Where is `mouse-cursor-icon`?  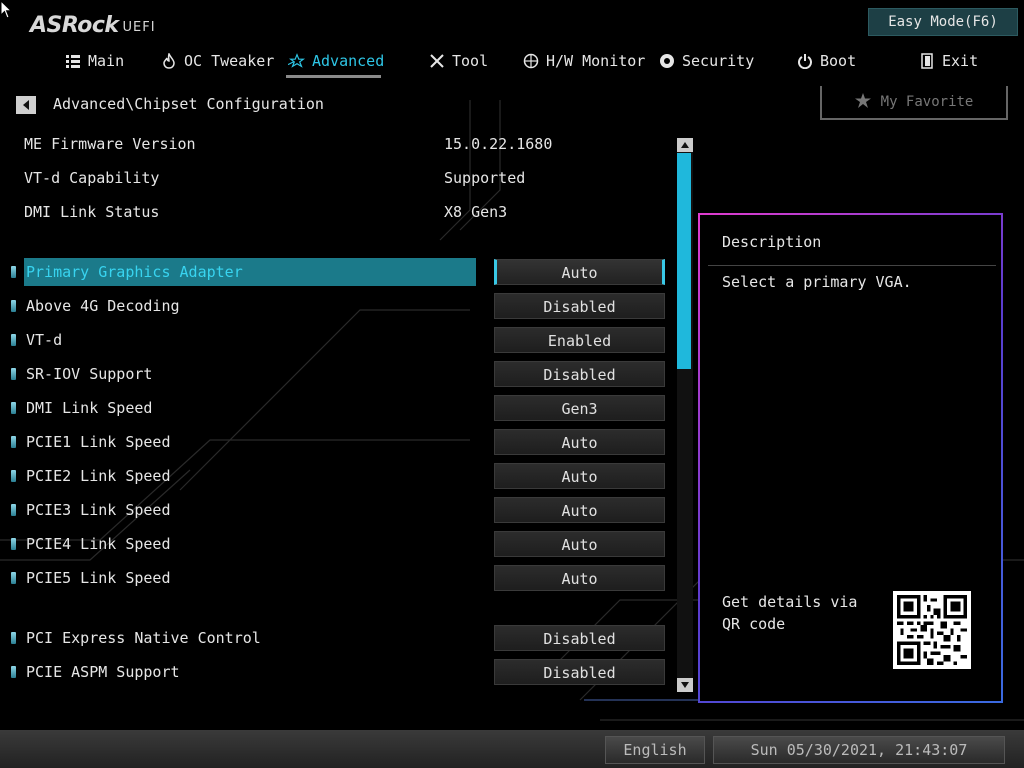 mouse-cursor-icon is located at coordinates (6, 9).